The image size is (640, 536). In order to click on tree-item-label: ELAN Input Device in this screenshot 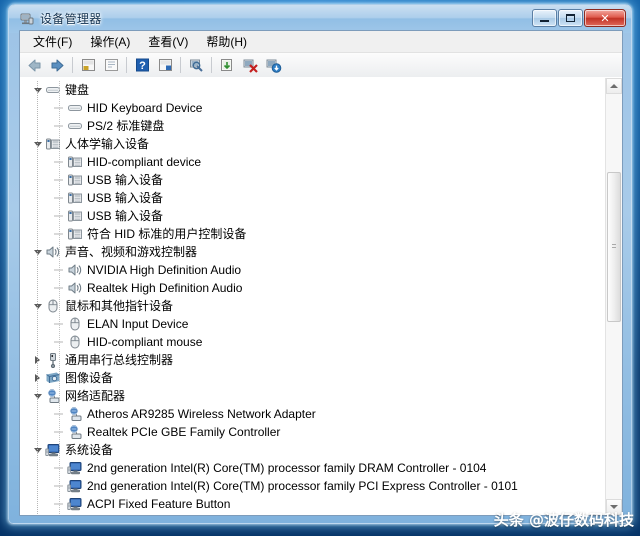, I will do `click(138, 324)`.